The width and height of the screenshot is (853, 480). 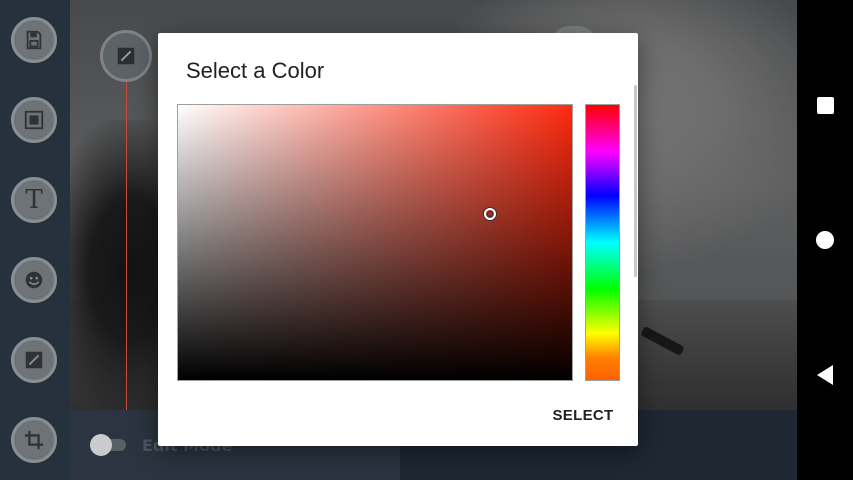 I want to click on text-button: T, so click(x=34, y=200).